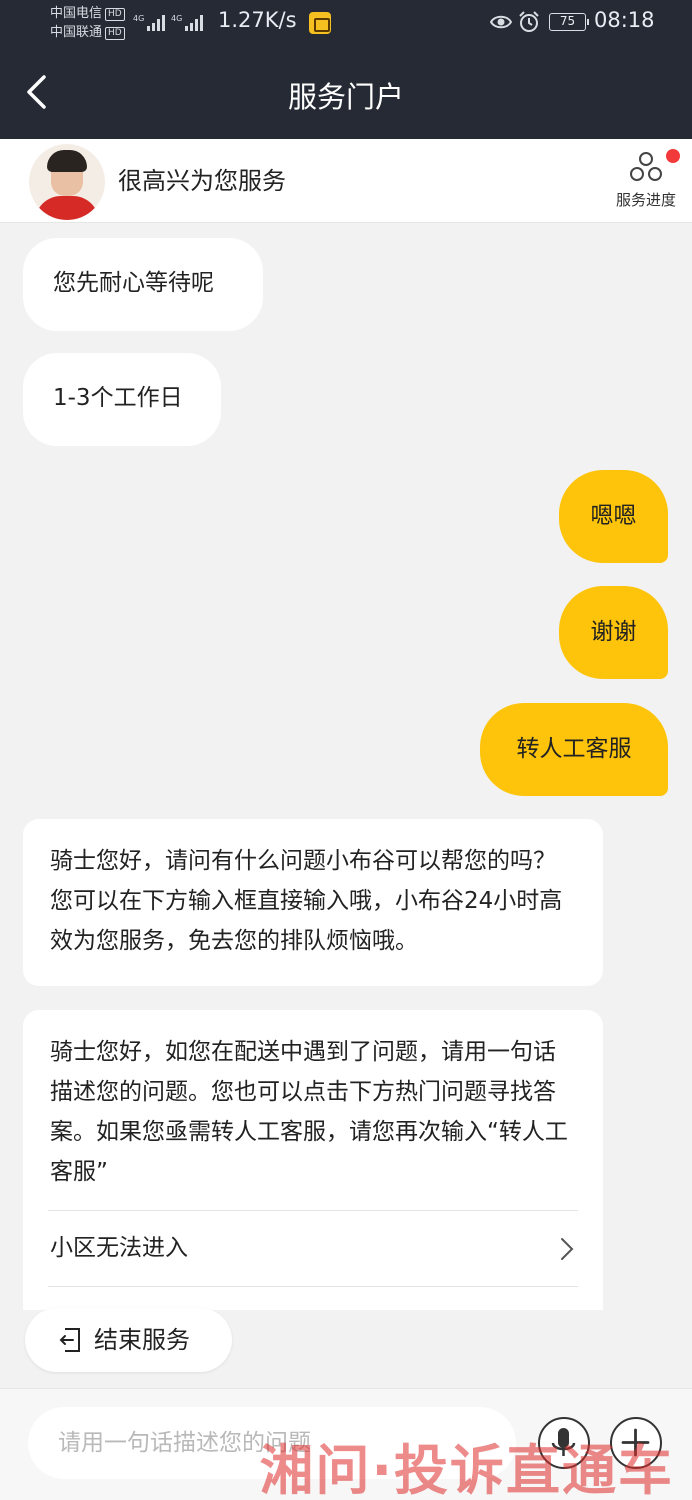 The width and height of the screenshot is (692, 1500). What do you see at coordinates (567, 1249) in the screenshot?
I see `chevron-right-icon` at bounding box center [567, 1249].